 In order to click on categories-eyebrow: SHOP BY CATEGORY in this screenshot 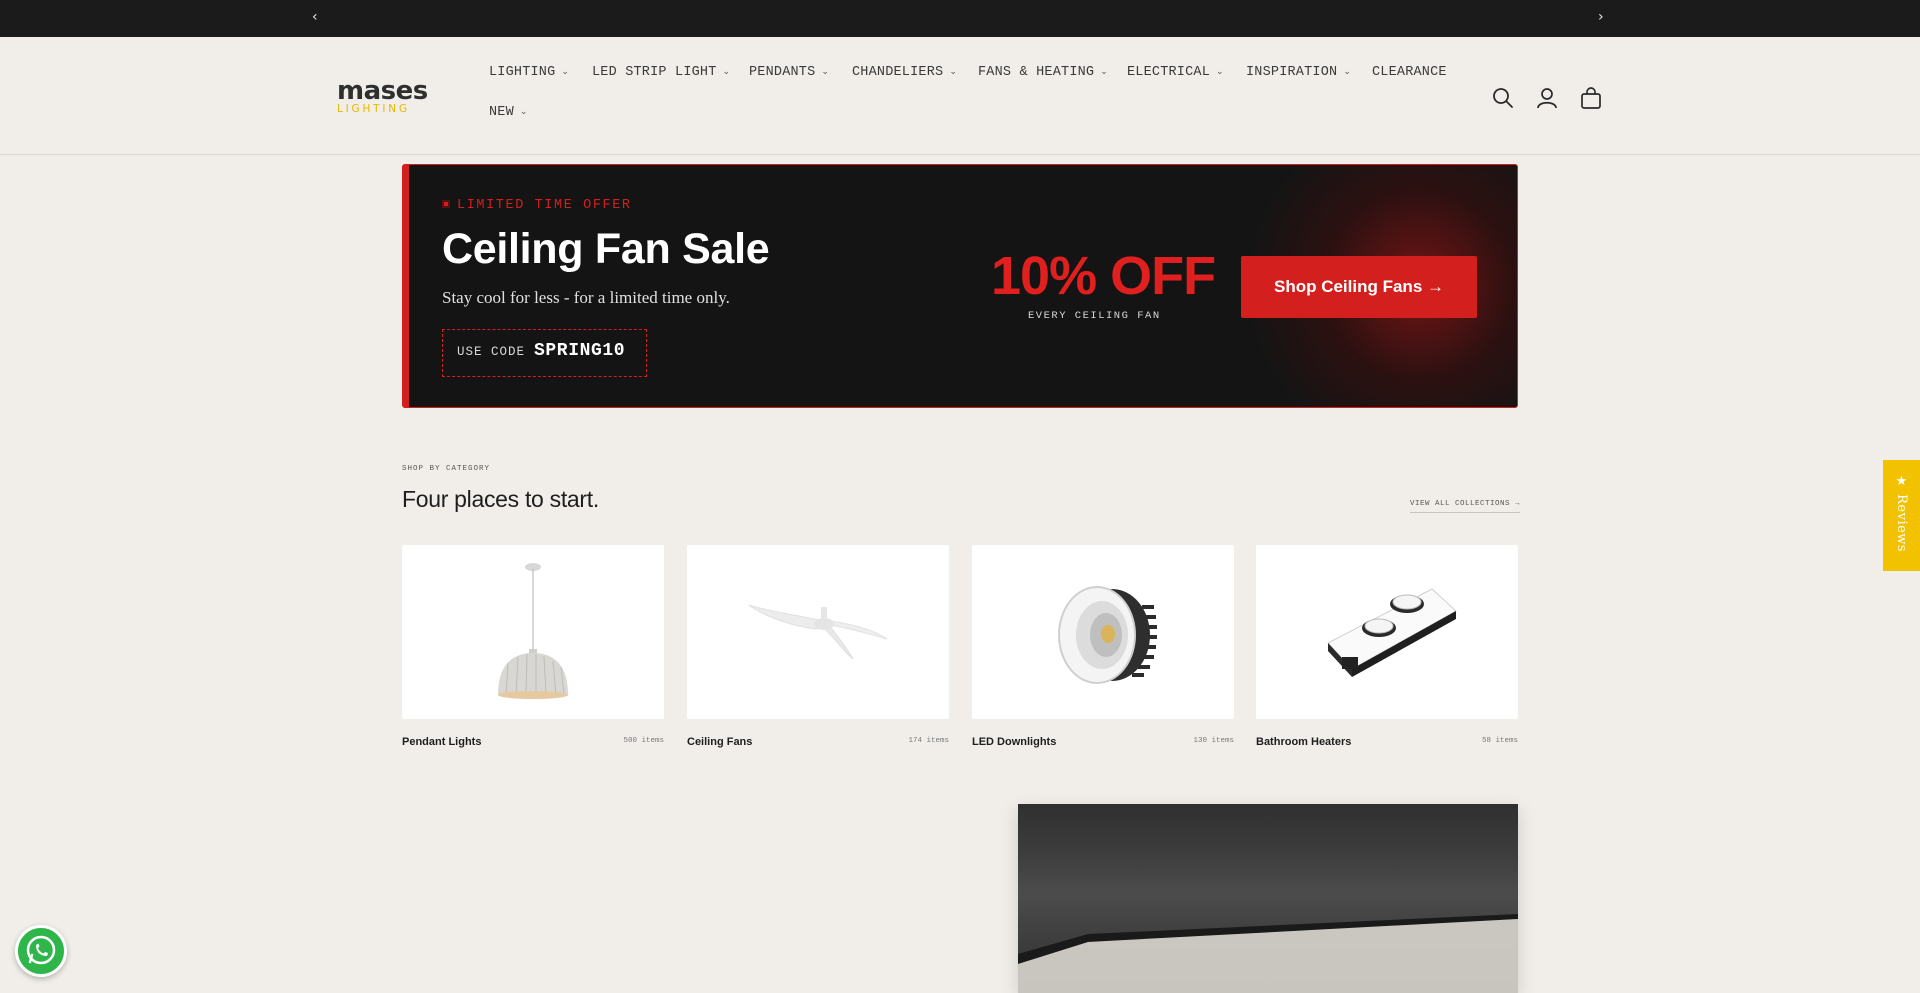, I will do `click(446, 469)`.